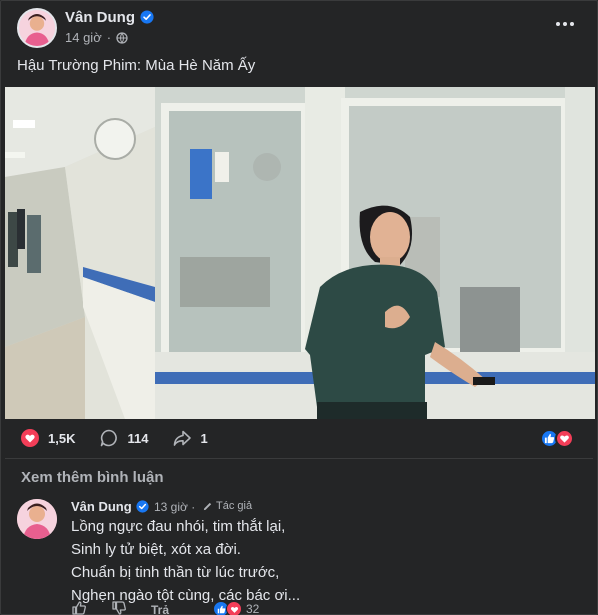 The width and height of the screenshot is (598, 615). Describe the element at coordinates (160, 609) in the screenshot. I see `reply-button: Trả lời` at that location.